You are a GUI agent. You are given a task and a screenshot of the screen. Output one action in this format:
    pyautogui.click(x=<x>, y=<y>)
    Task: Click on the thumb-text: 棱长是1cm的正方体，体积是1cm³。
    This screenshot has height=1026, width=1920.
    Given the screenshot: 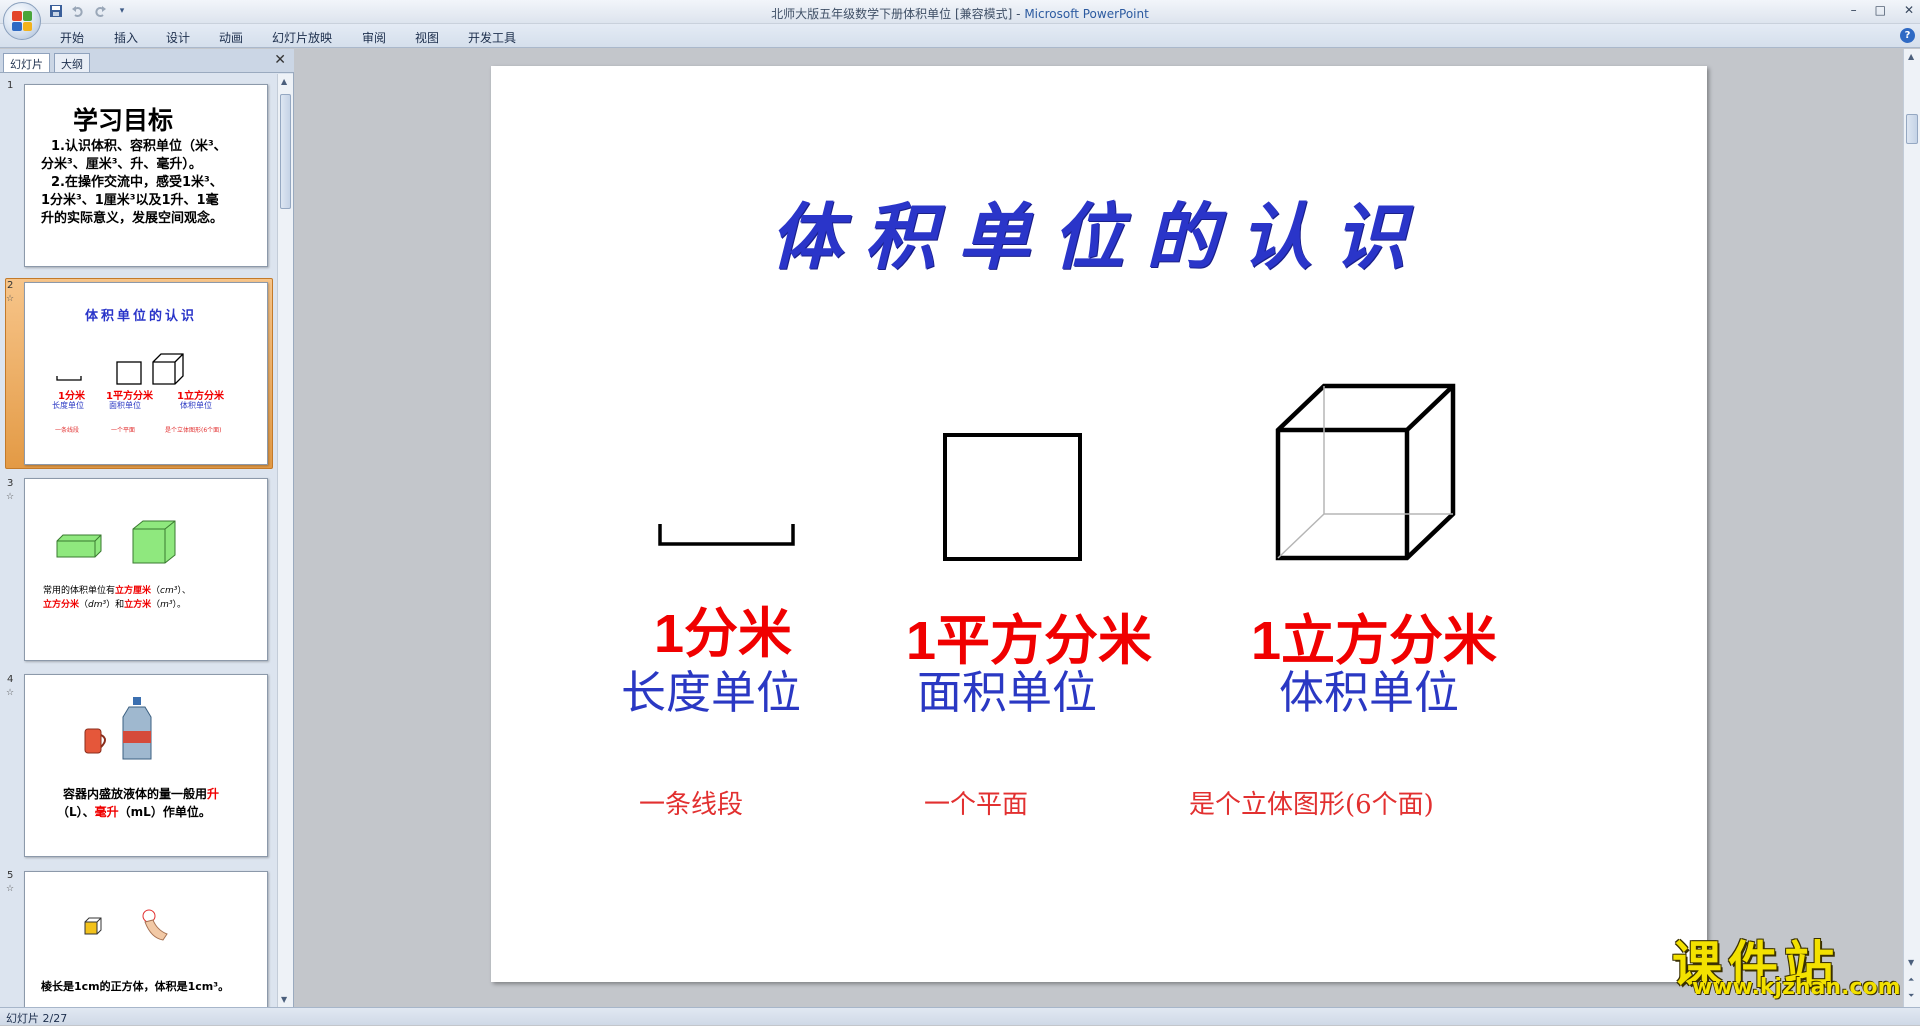 What is the action you would take?
    pyautogui.click(x=135, y=986)
    